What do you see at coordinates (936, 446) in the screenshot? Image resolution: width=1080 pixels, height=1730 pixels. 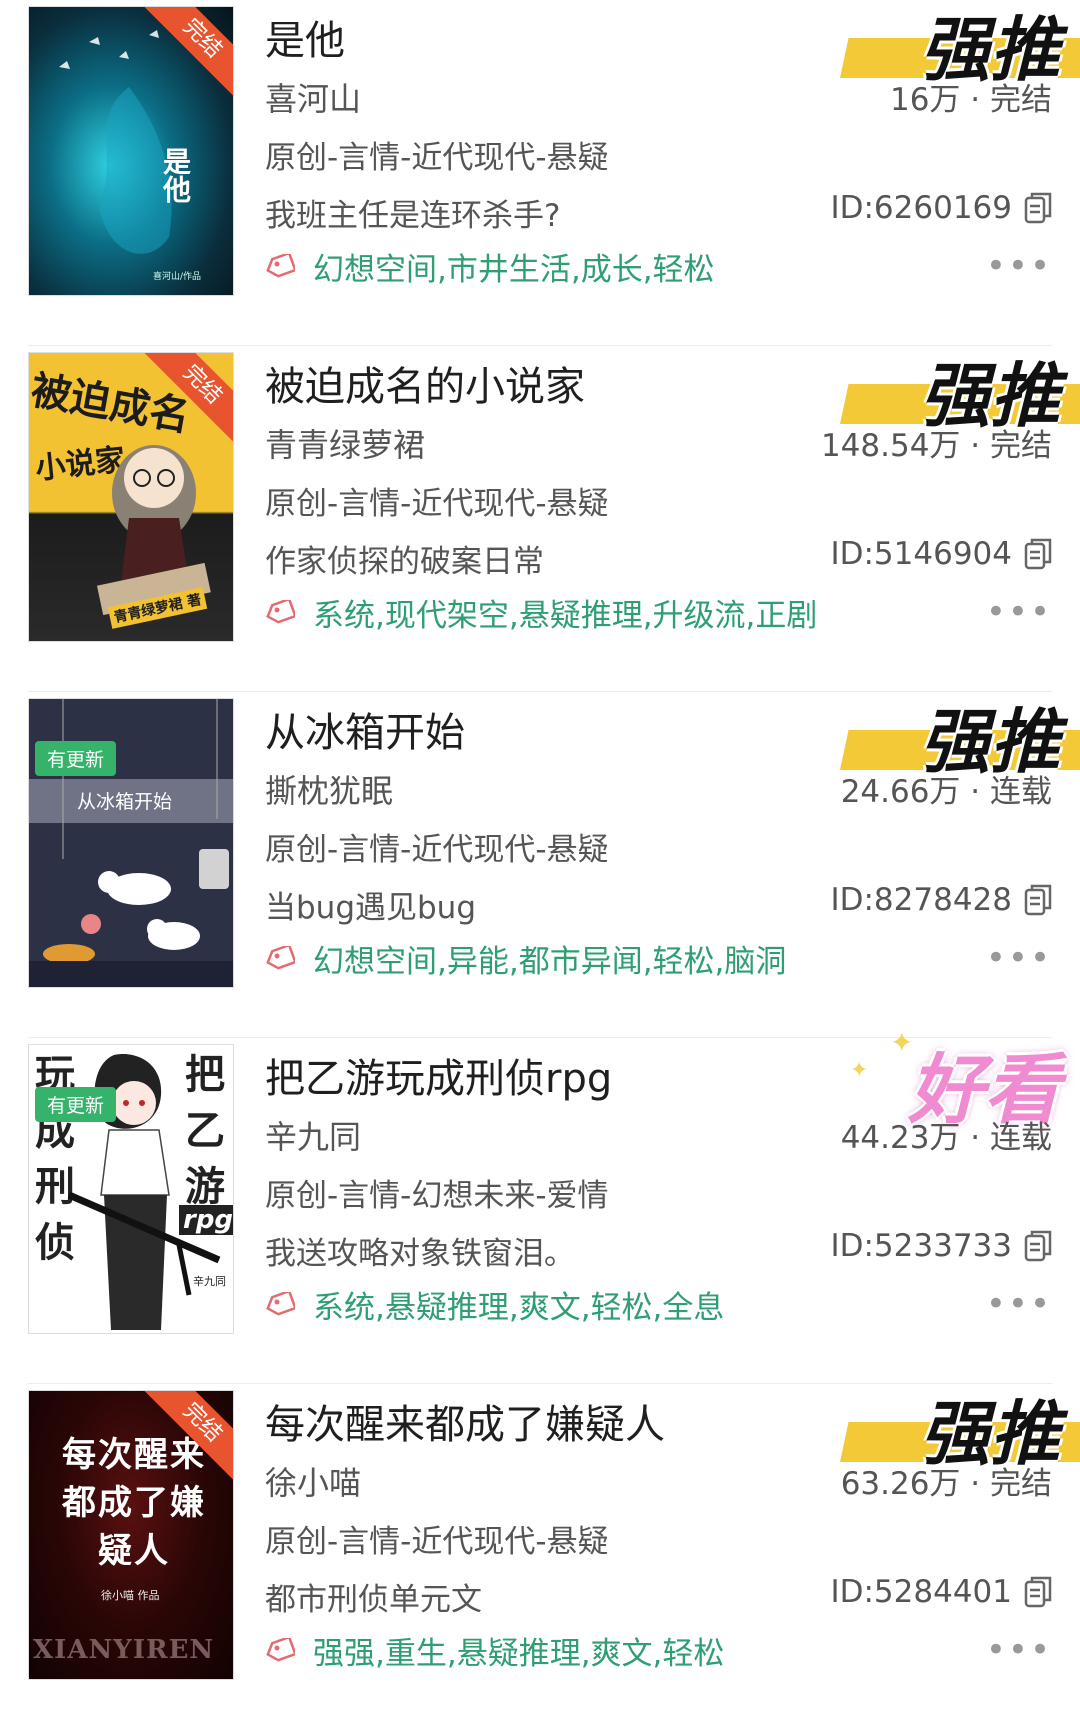 I see `book-stat: 148.54万 · 完结` at bounding box center [936, 446].